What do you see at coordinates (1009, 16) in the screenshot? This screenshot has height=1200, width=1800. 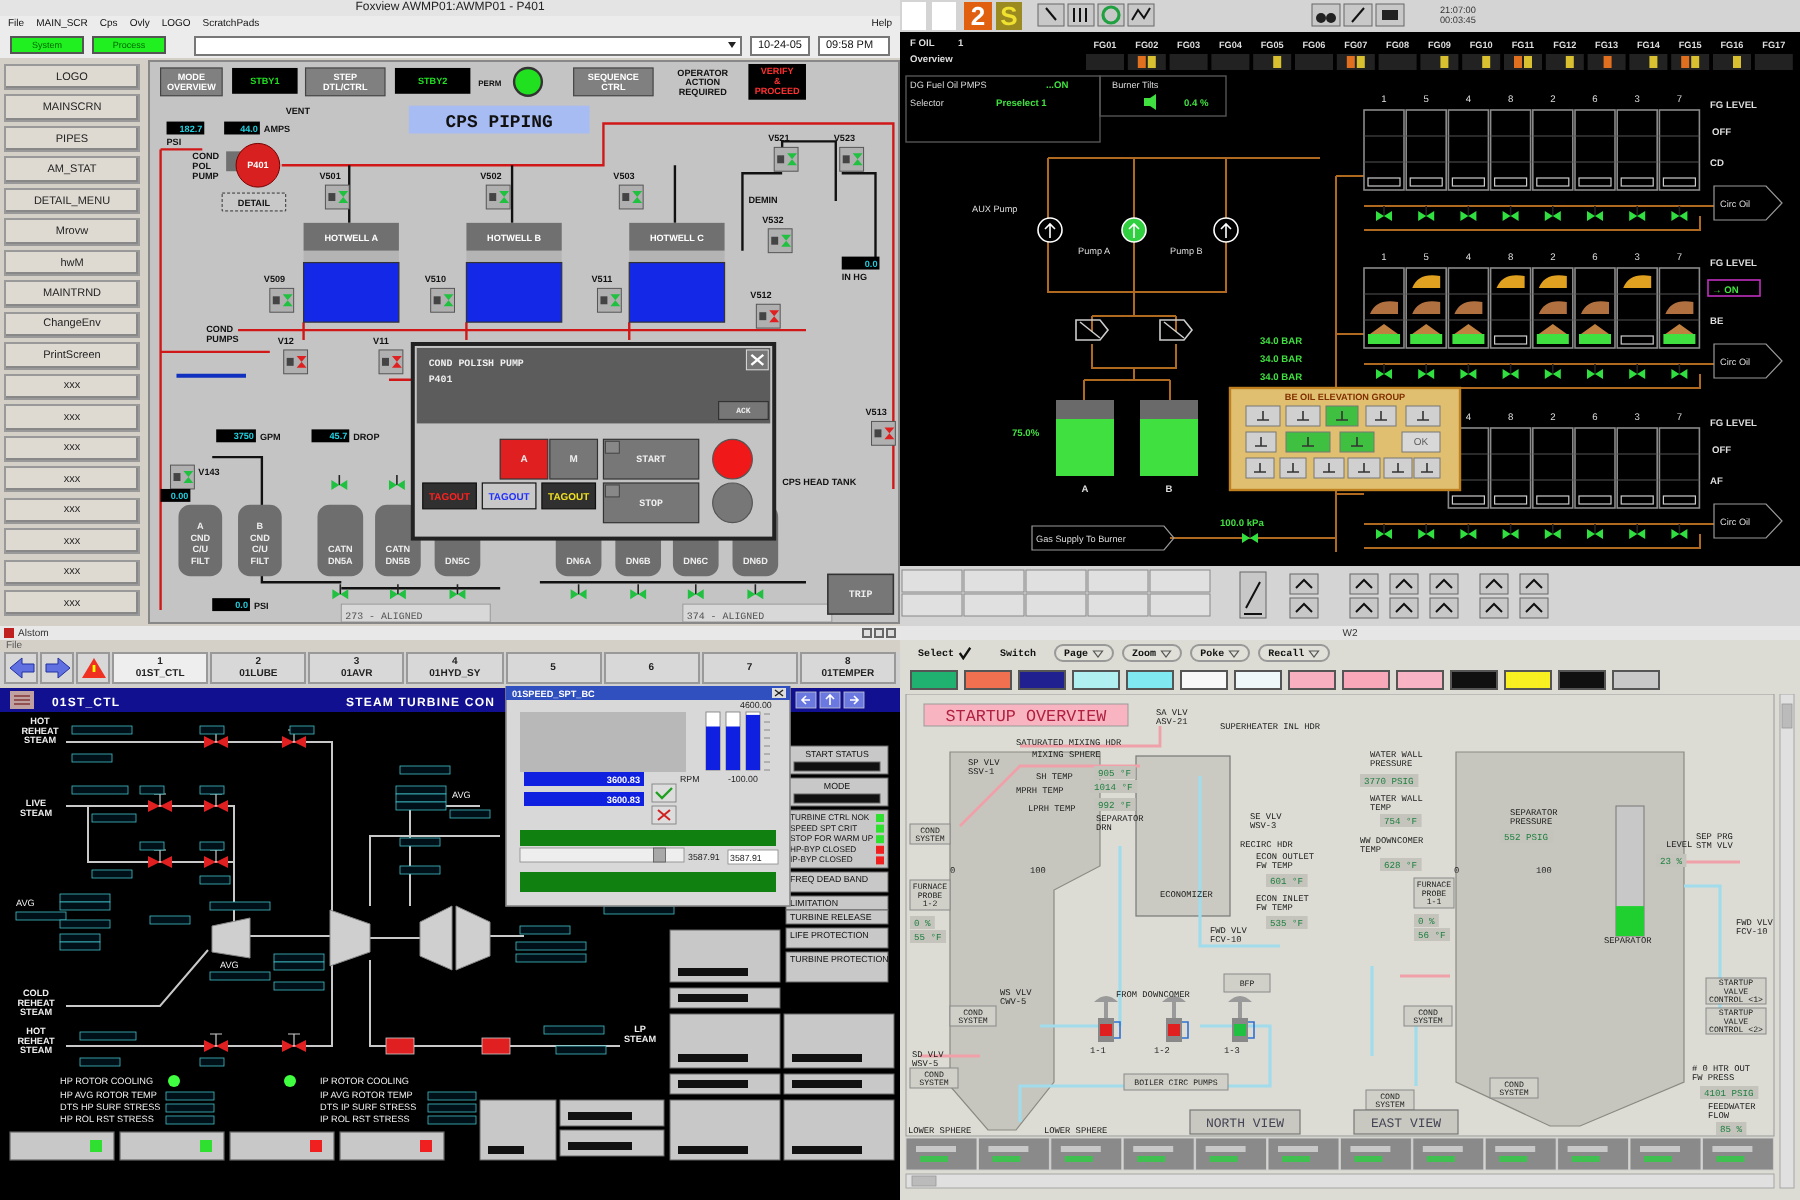 I see `letter-badge: S` at bounding box center [1009, 16].